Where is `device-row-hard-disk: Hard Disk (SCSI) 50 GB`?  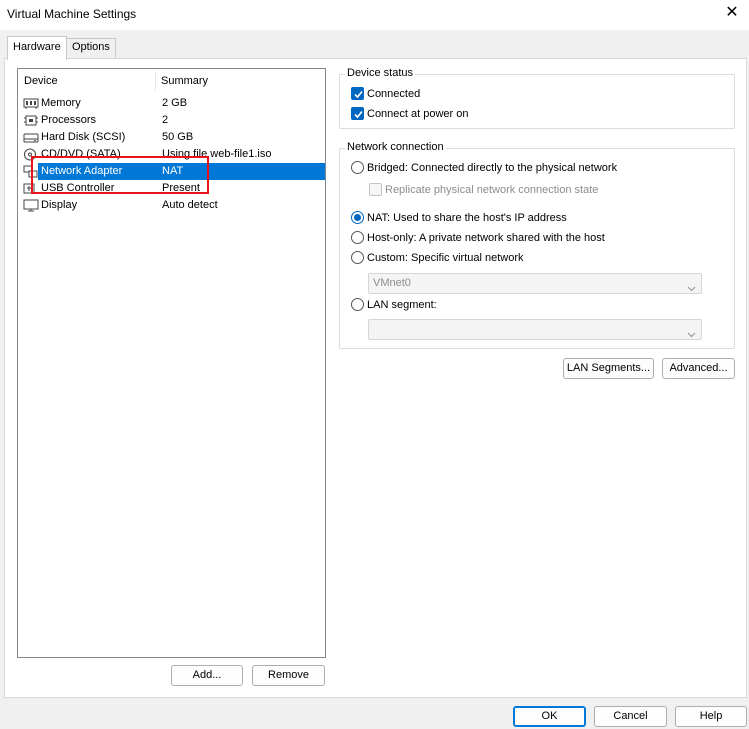
device-row-hard-disk: Hard Disk (SCSI) 50 GB is located at coordinates (173, 137).